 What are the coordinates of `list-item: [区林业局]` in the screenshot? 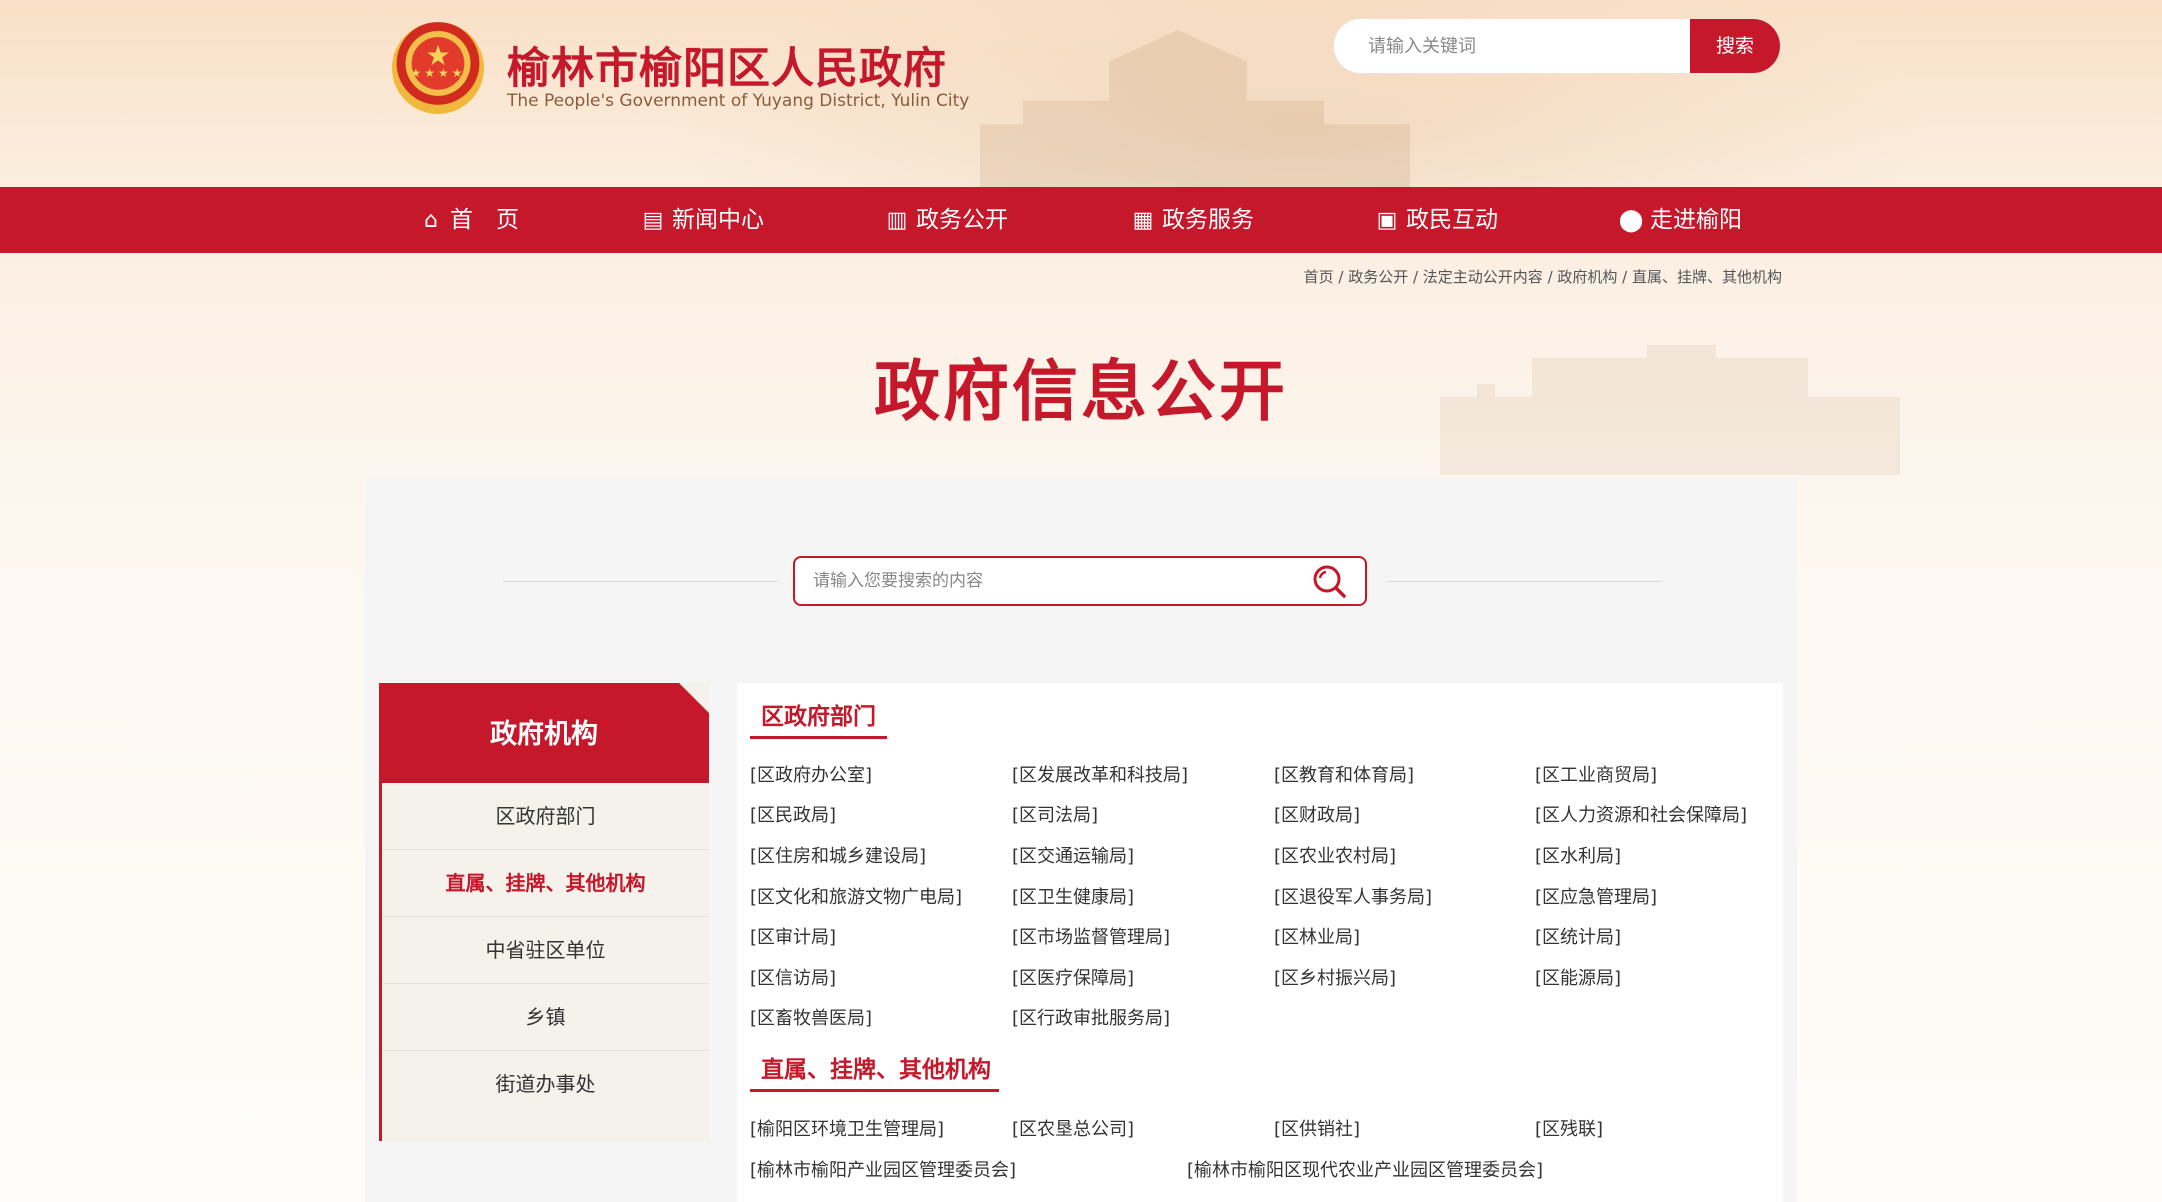 It's located at (1317, 936).